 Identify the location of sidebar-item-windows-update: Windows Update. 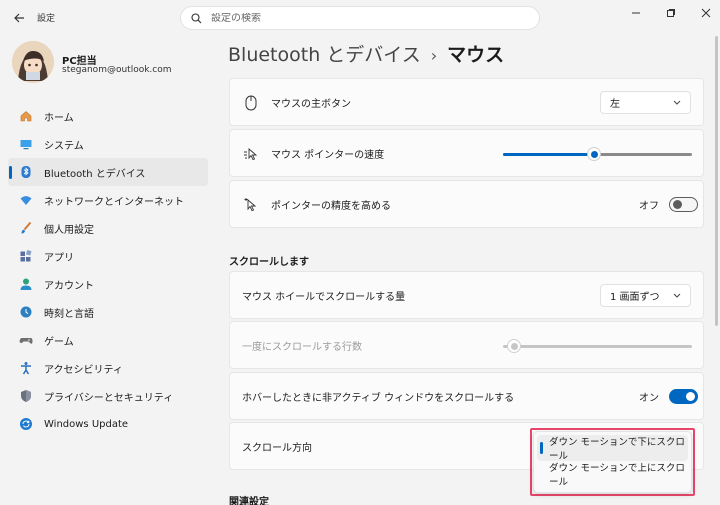
(108, 424).